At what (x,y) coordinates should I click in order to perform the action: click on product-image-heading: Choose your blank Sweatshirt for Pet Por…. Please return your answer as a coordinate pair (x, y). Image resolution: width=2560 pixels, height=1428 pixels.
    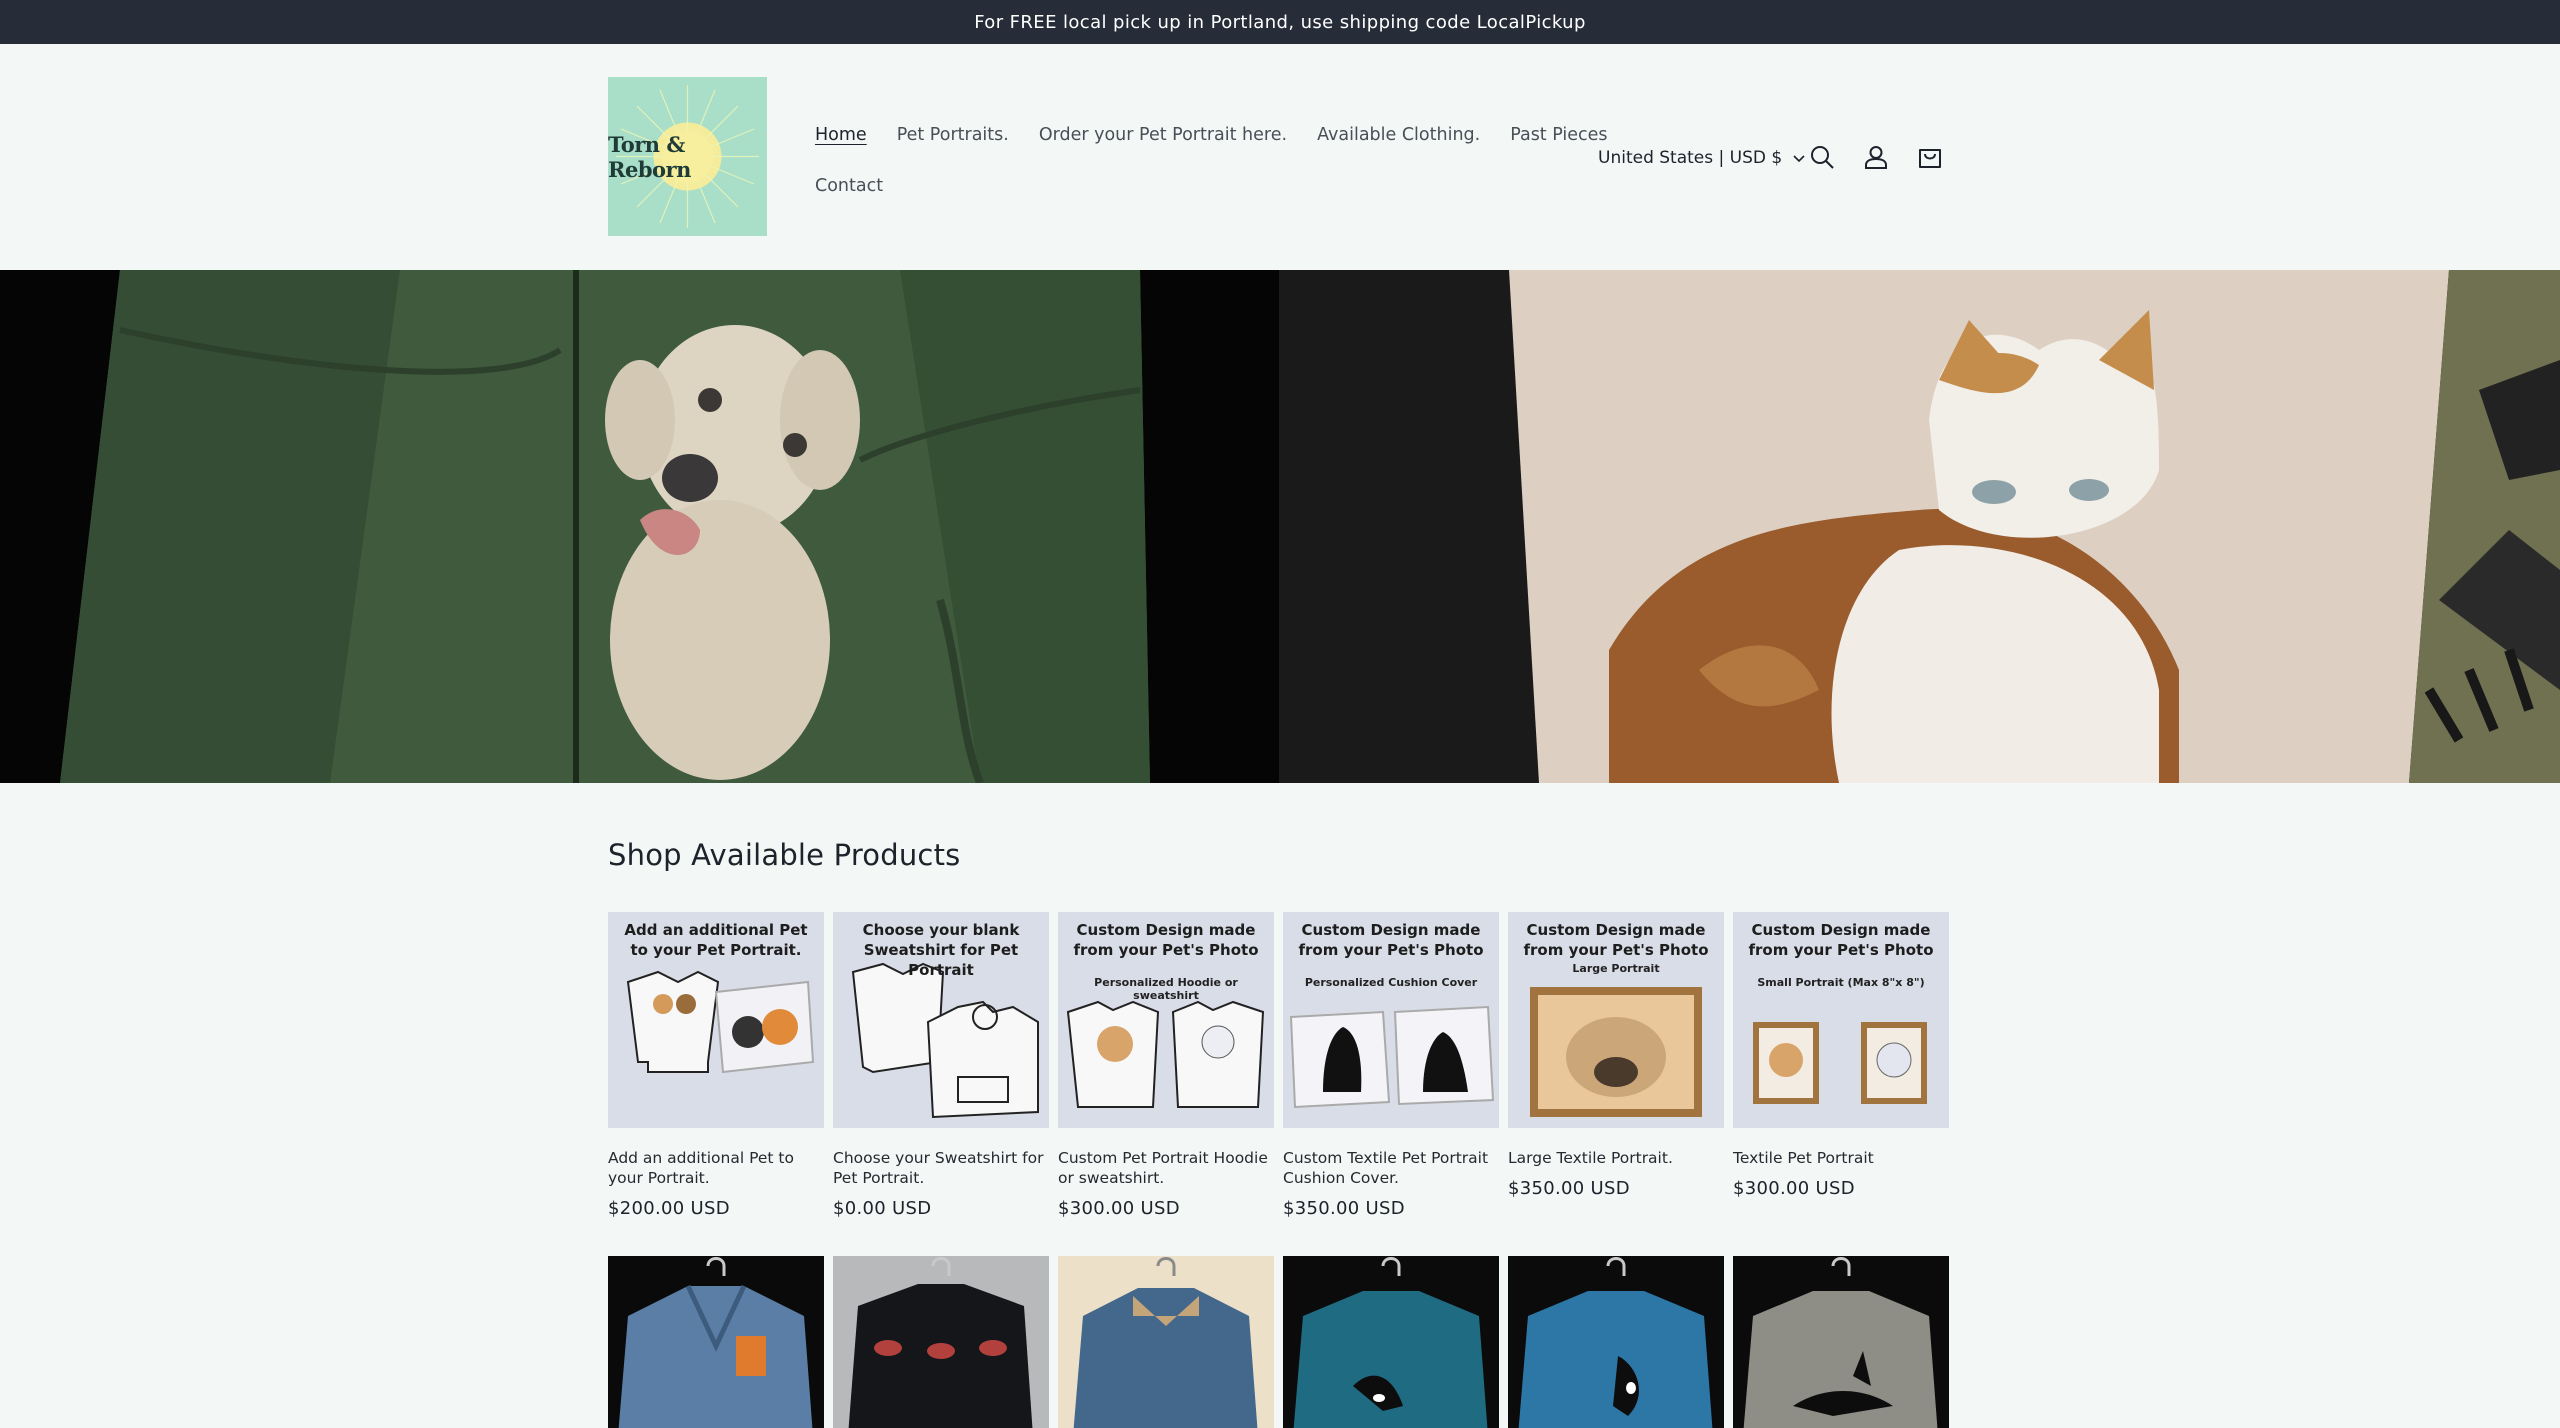
    Looking at the image, I should click on (941, 950).